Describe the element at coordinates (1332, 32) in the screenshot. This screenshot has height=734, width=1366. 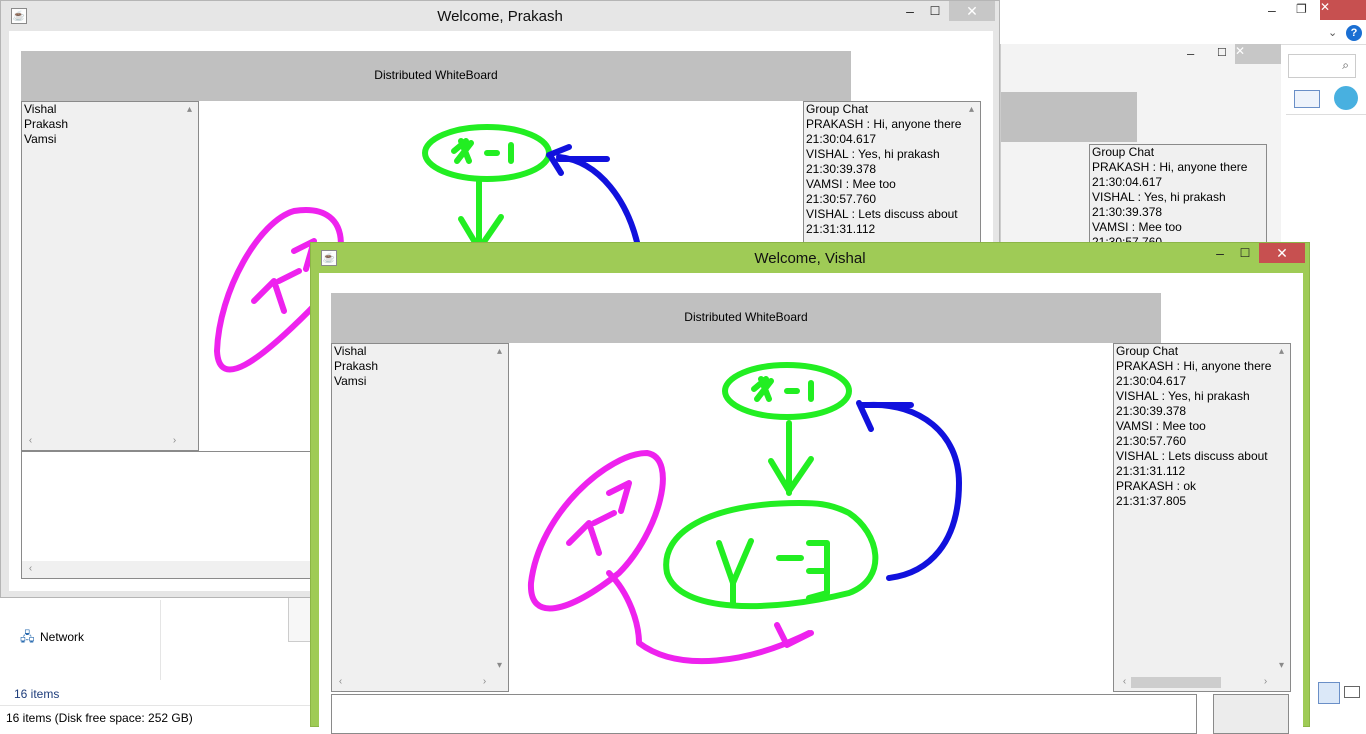
I see `chevron-down-icon: ⌄` at that location.